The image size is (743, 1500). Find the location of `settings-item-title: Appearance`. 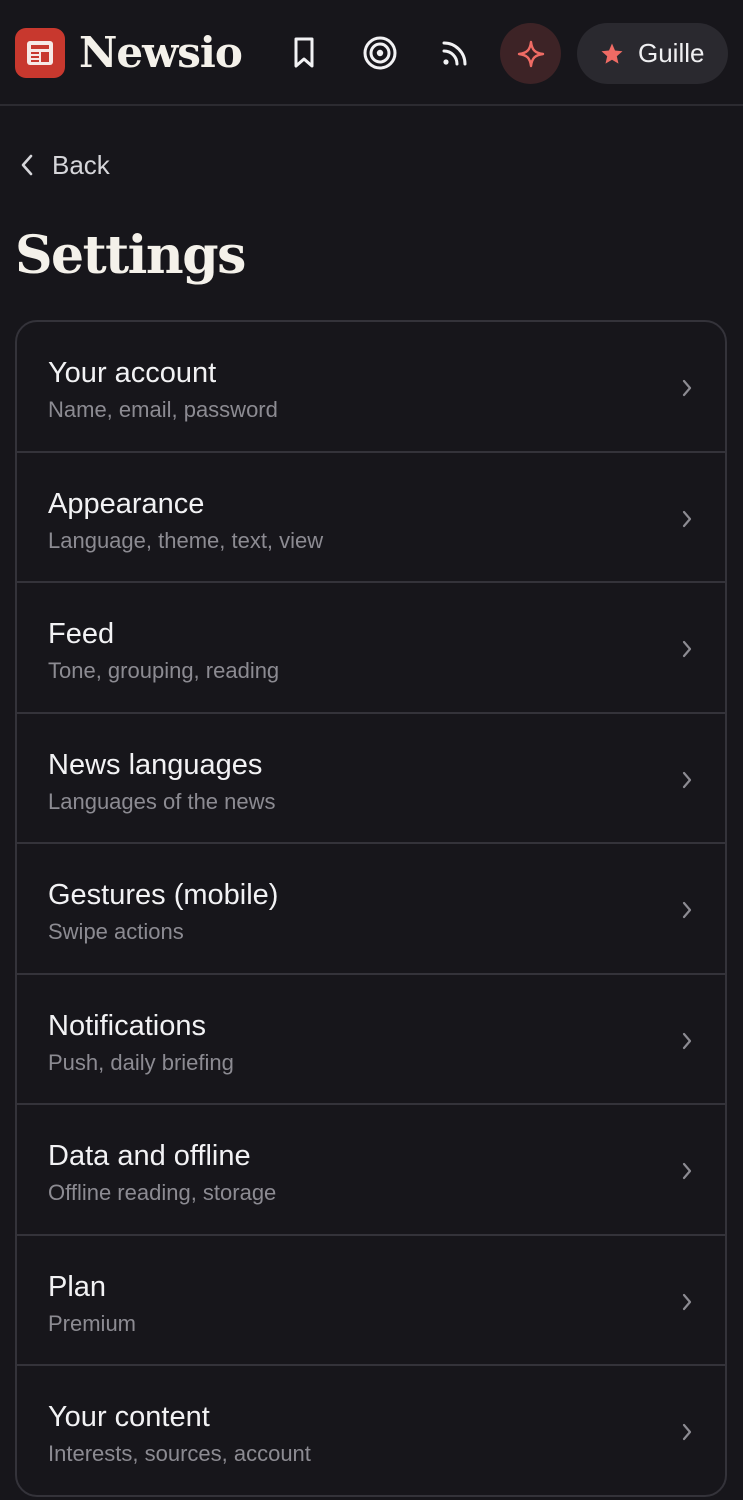

settings-item-title: Appearance is located at coordinates (126, 503).